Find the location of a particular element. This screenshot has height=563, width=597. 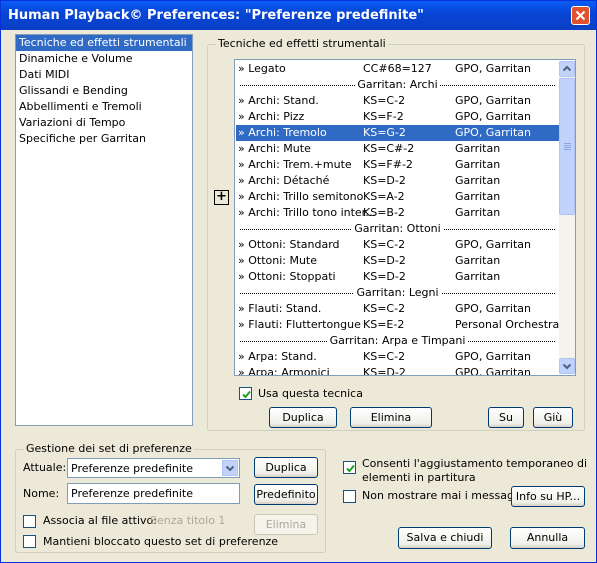

allow-temp-adjust-label-2: elementi in partitura is located at coordinates (419, 477).